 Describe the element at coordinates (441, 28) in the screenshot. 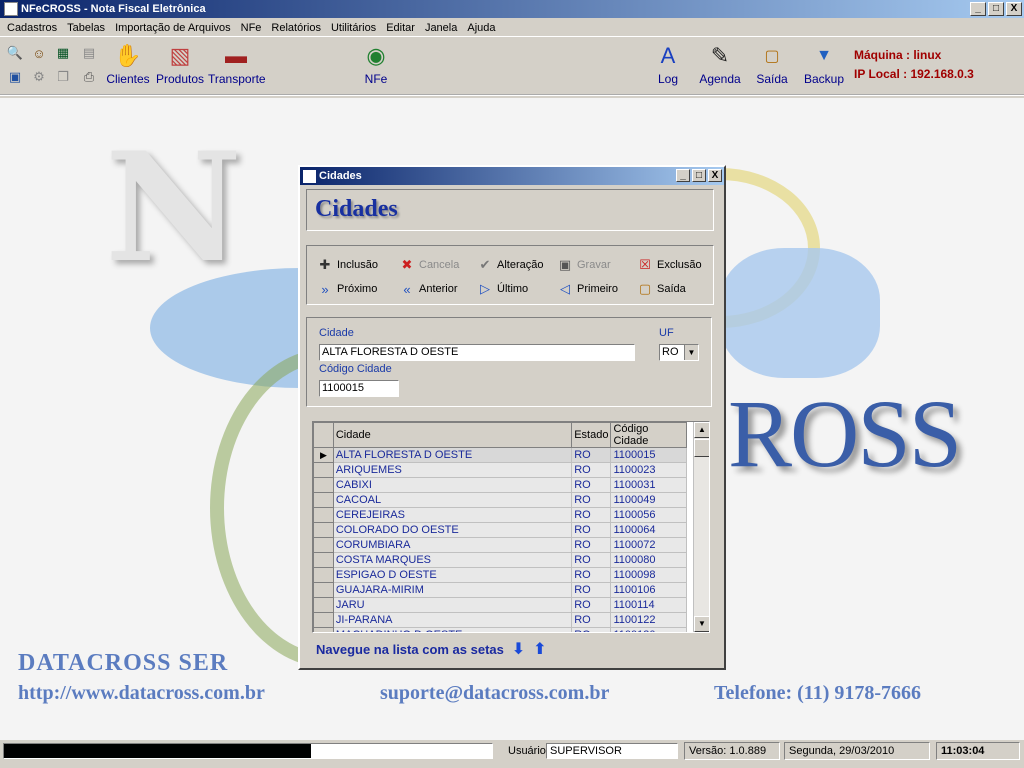

I see `menu-janela: Janela` at that location.